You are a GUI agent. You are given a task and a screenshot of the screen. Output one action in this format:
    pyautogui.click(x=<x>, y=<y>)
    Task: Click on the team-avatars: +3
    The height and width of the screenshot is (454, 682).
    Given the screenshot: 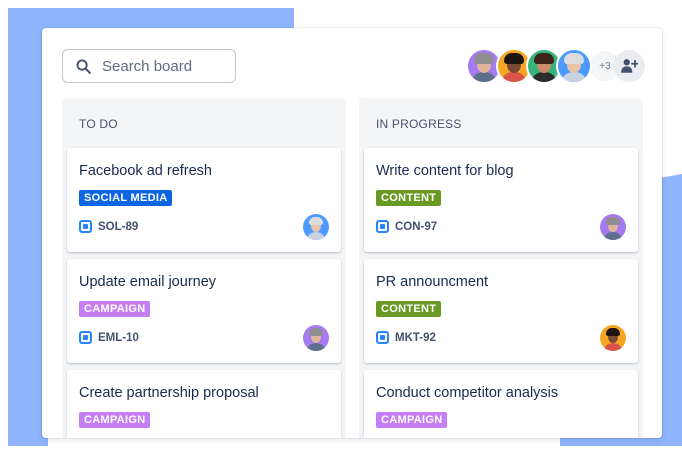 What is the action you would take?
    pyautogui.click(x=544, y=66)
    